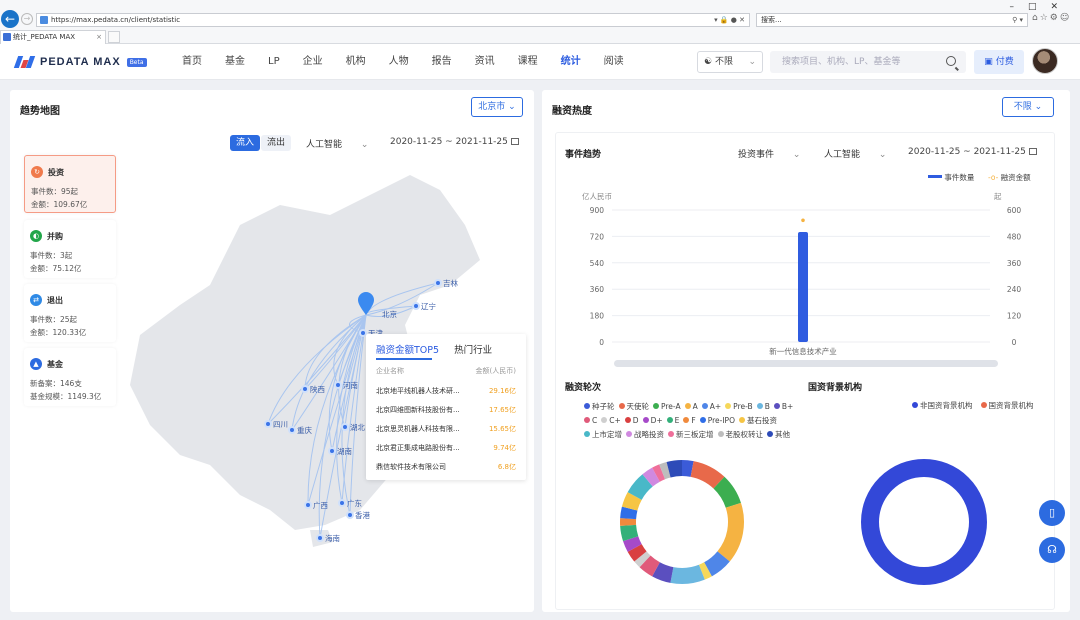 Image resolution: width=1080 pixels, height=620 pixels. Describe the element at coordinates (442, 62) in the screenshot. I see `nav-item-6: 报告` at that location.